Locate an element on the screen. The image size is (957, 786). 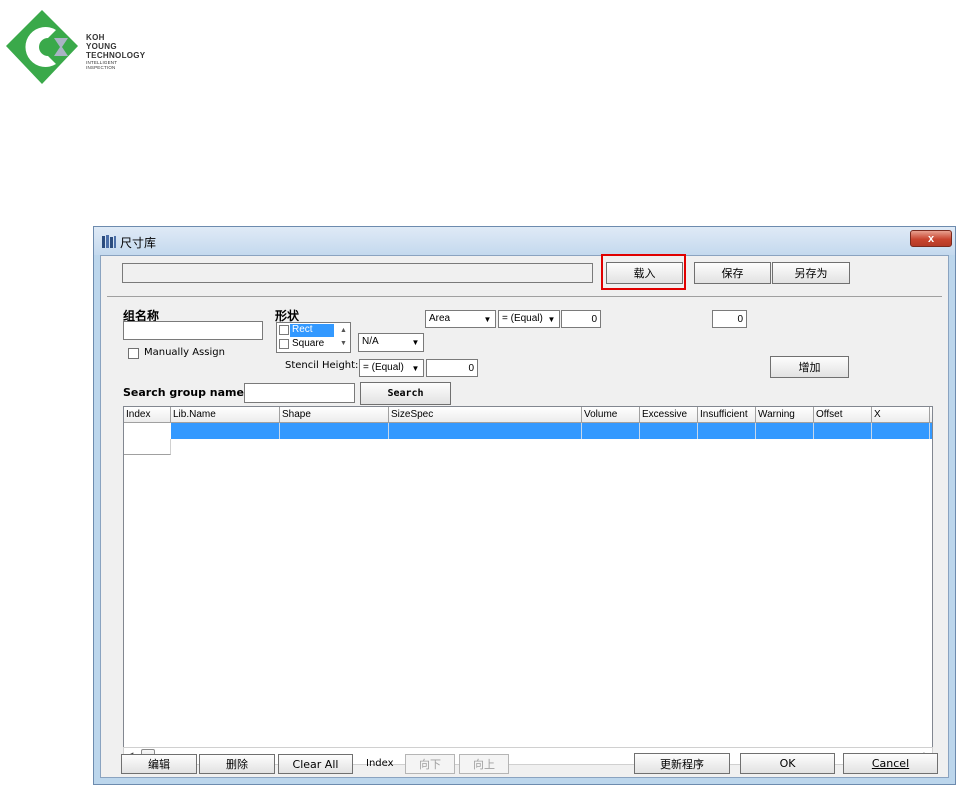
stencil-value-input: 0 is located at coordinates (452, 368).